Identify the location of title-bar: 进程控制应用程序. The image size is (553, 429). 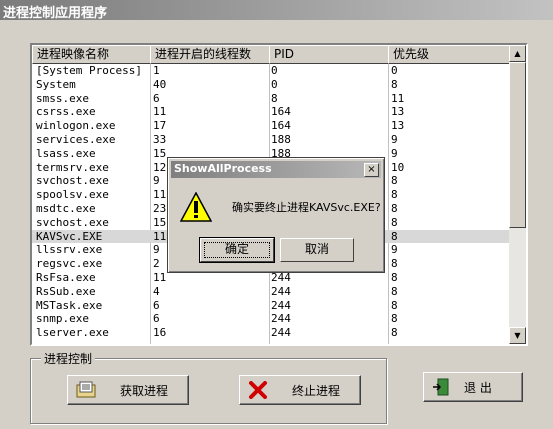
(276, 10).